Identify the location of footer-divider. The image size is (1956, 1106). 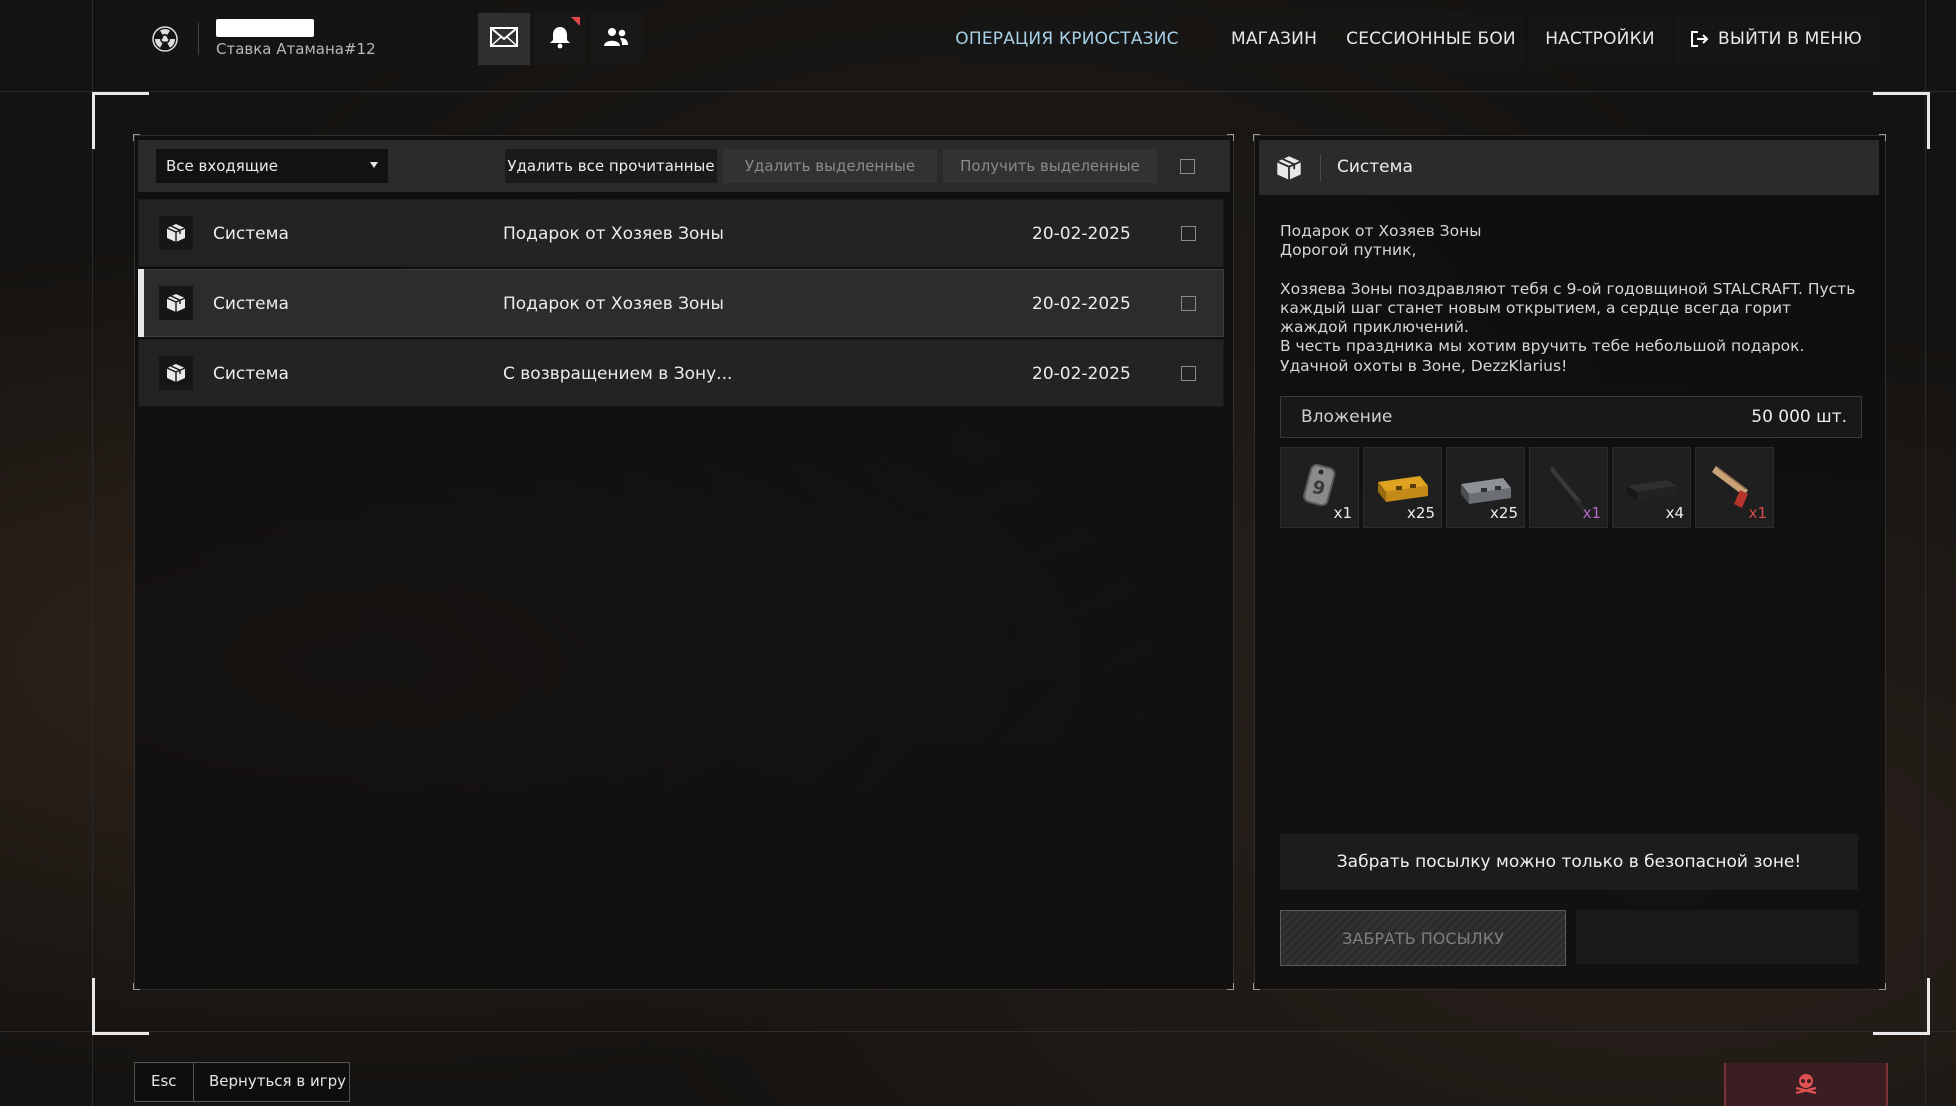
(978, 1031).